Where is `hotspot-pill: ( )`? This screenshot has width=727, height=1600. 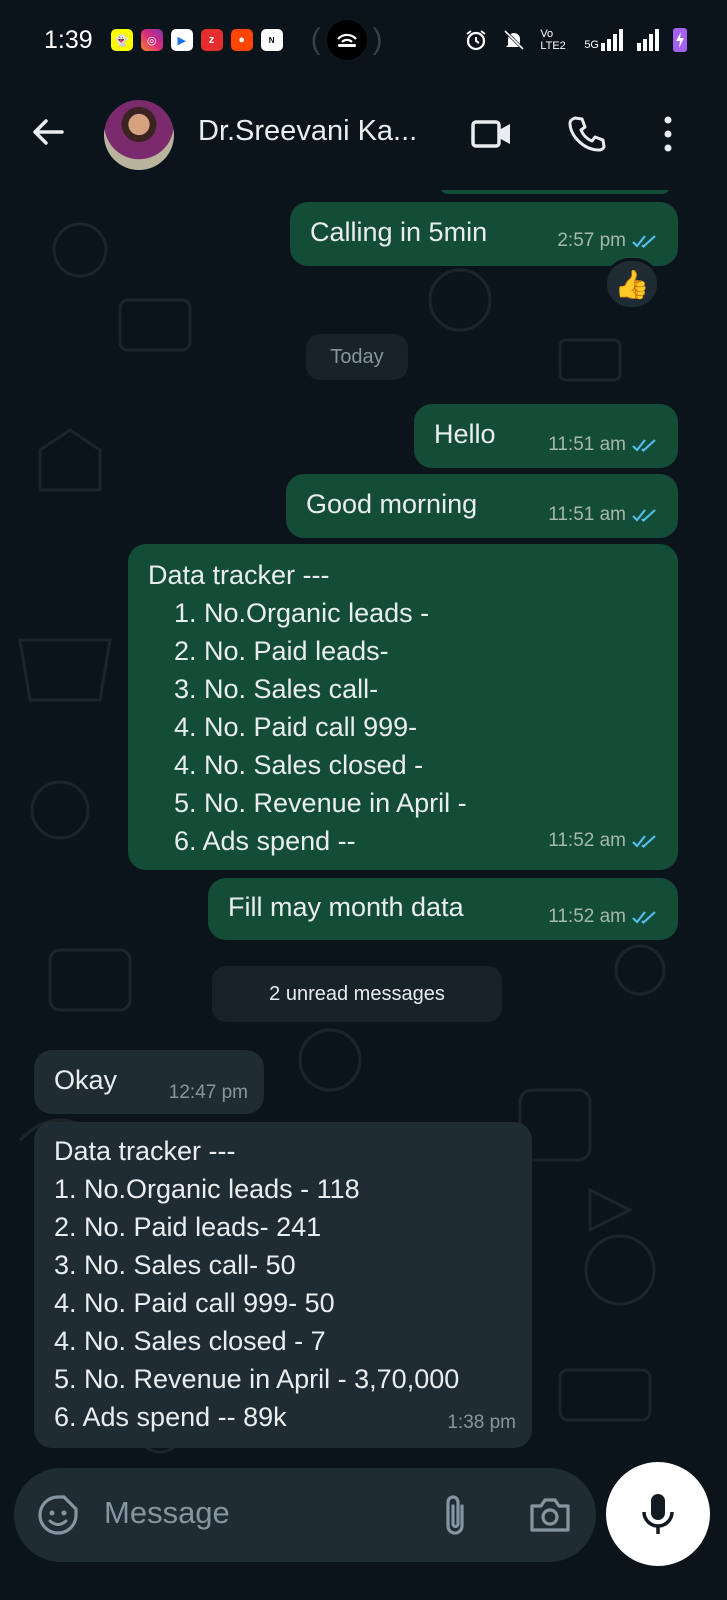 hotspot-pill: ( ) is located at coordinates (347, 40).